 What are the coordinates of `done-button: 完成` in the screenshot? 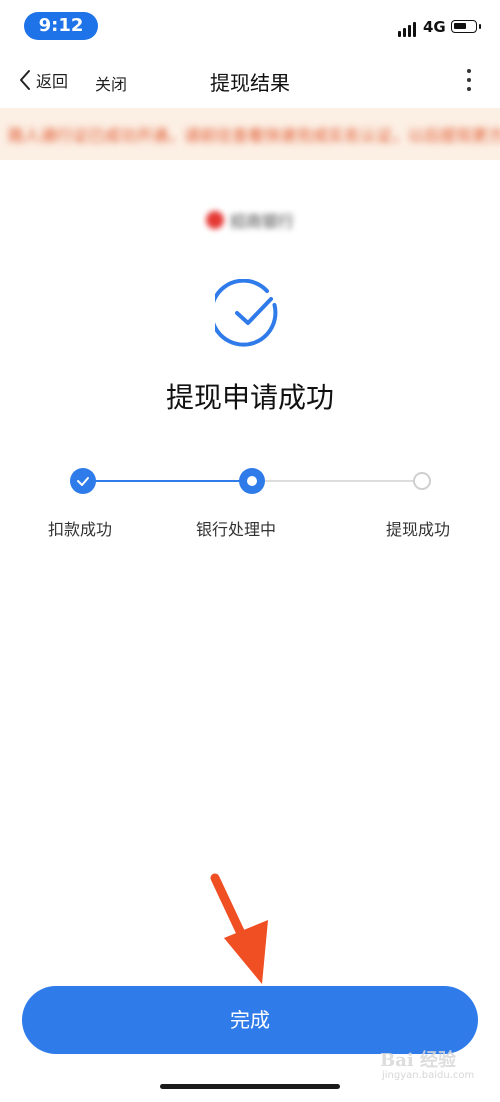 It's located at (250, 1020).